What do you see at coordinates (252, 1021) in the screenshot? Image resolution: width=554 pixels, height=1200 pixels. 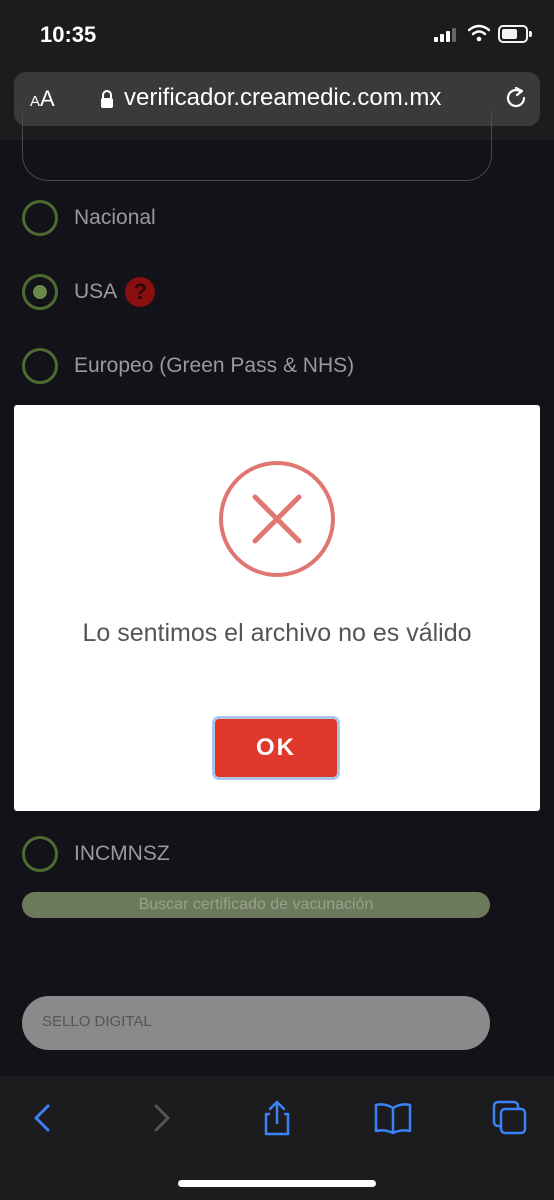 I see `sello-digital-input` at bounding box center [252, 1021].